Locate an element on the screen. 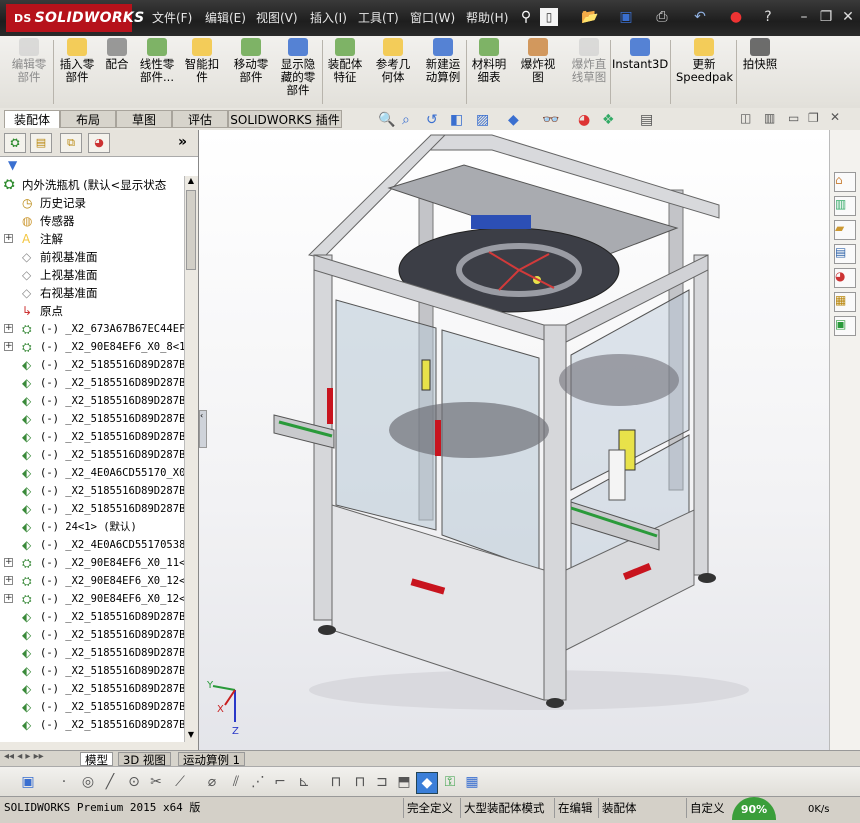 This screenshot has height=823, width=860. property-manager-tab-icon: ▤ is located at coordinates (41, 143).